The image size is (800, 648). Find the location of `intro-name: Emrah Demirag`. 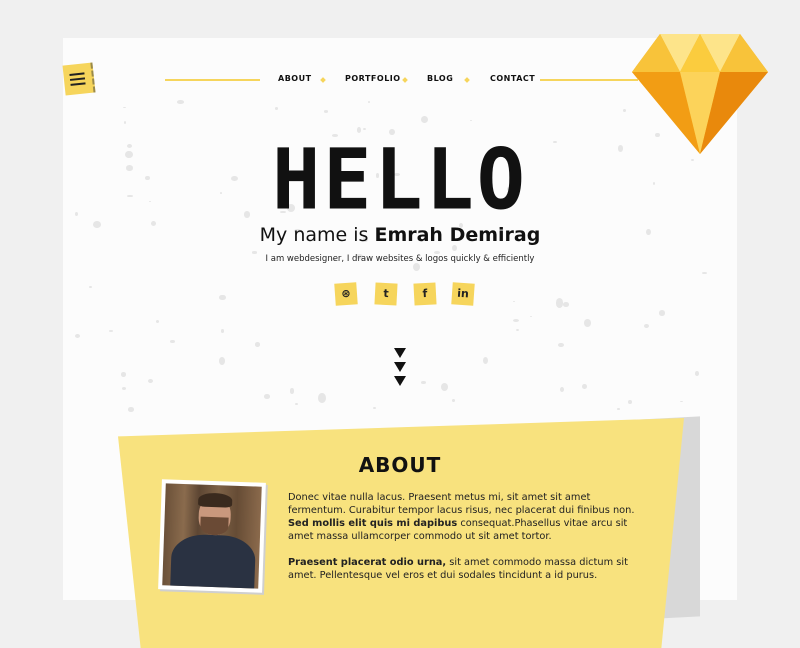

intro-name: Emrah Demirag is located at coordinates (457, 235).